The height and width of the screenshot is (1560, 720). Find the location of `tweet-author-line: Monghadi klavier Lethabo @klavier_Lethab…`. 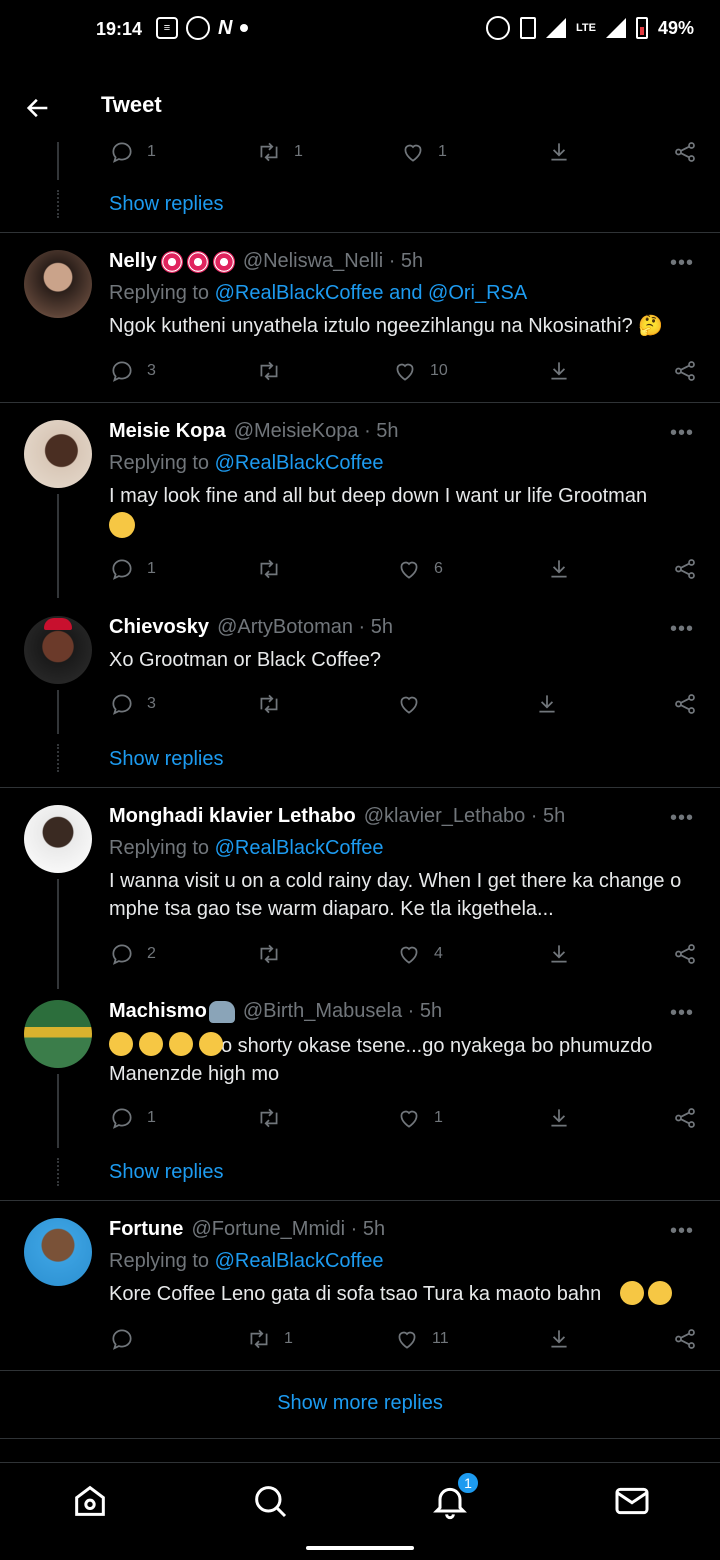

tweet-author-line: Monghadi klavier Lethabo @klavier_Lethab… is located at coordinates (337, 816).